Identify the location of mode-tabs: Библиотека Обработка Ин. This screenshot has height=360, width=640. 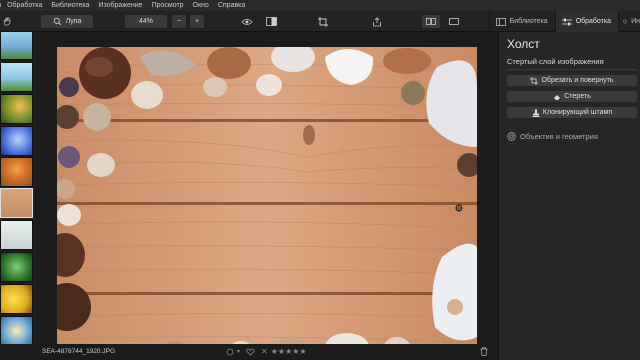
(564, 21).